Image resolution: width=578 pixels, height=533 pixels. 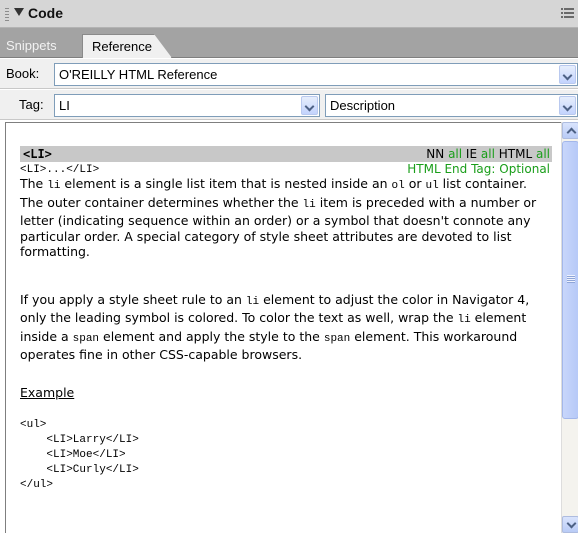 I want to click on vertical-scrollbar, so click(x=569, y=327).